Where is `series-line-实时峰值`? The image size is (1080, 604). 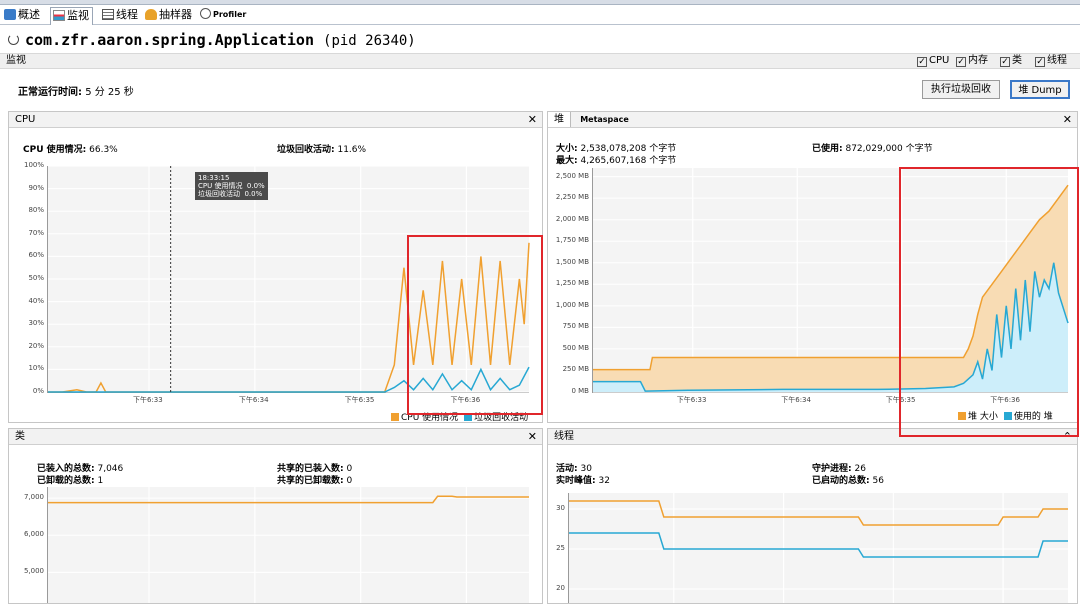
series-line-实时峰值 is located at coordinates (818, 513).